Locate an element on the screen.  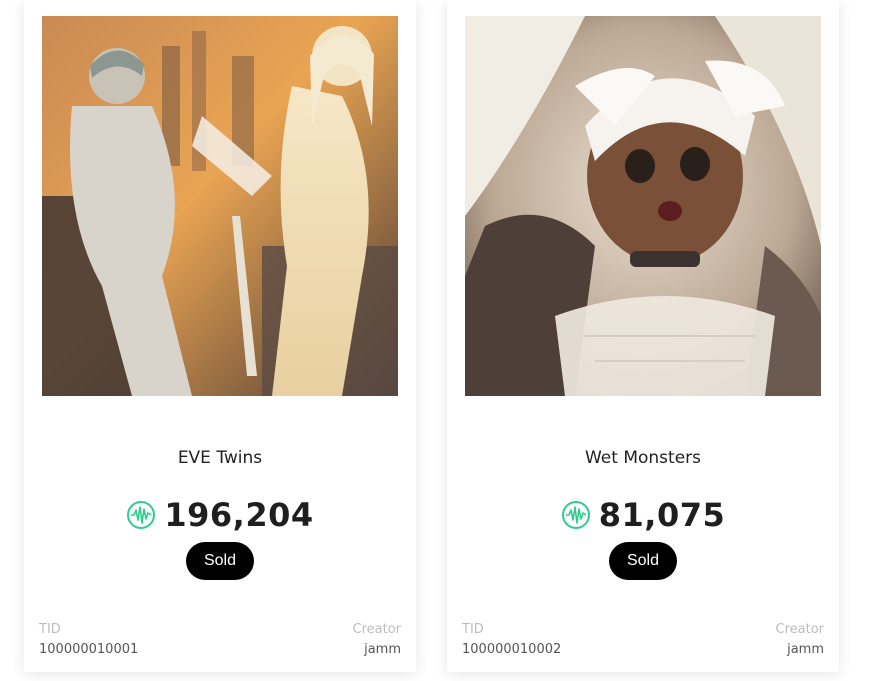
card-title: Wet Monsters is located at coordinates (643, 458).